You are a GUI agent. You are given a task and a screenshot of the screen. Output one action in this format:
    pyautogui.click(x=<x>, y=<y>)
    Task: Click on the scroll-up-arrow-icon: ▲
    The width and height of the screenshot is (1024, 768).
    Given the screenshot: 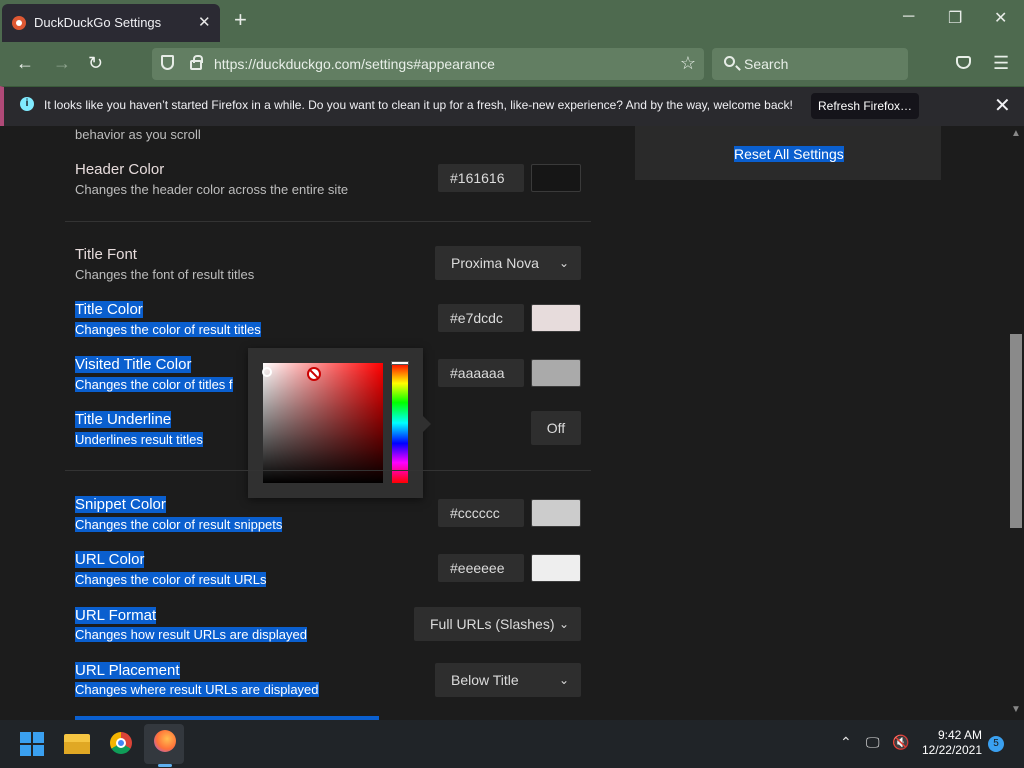 What is the action you would take?
    pyautogui.click(x=1016, y=133)
    